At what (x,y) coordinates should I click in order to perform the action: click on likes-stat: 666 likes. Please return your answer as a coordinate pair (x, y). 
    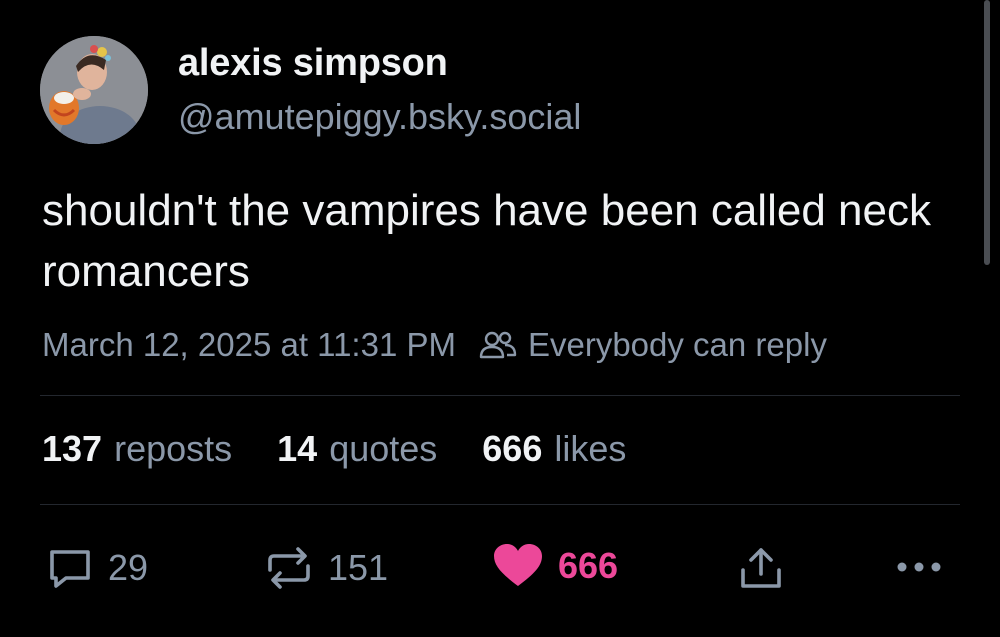
    Looking at the image, I should click on (554, 449).